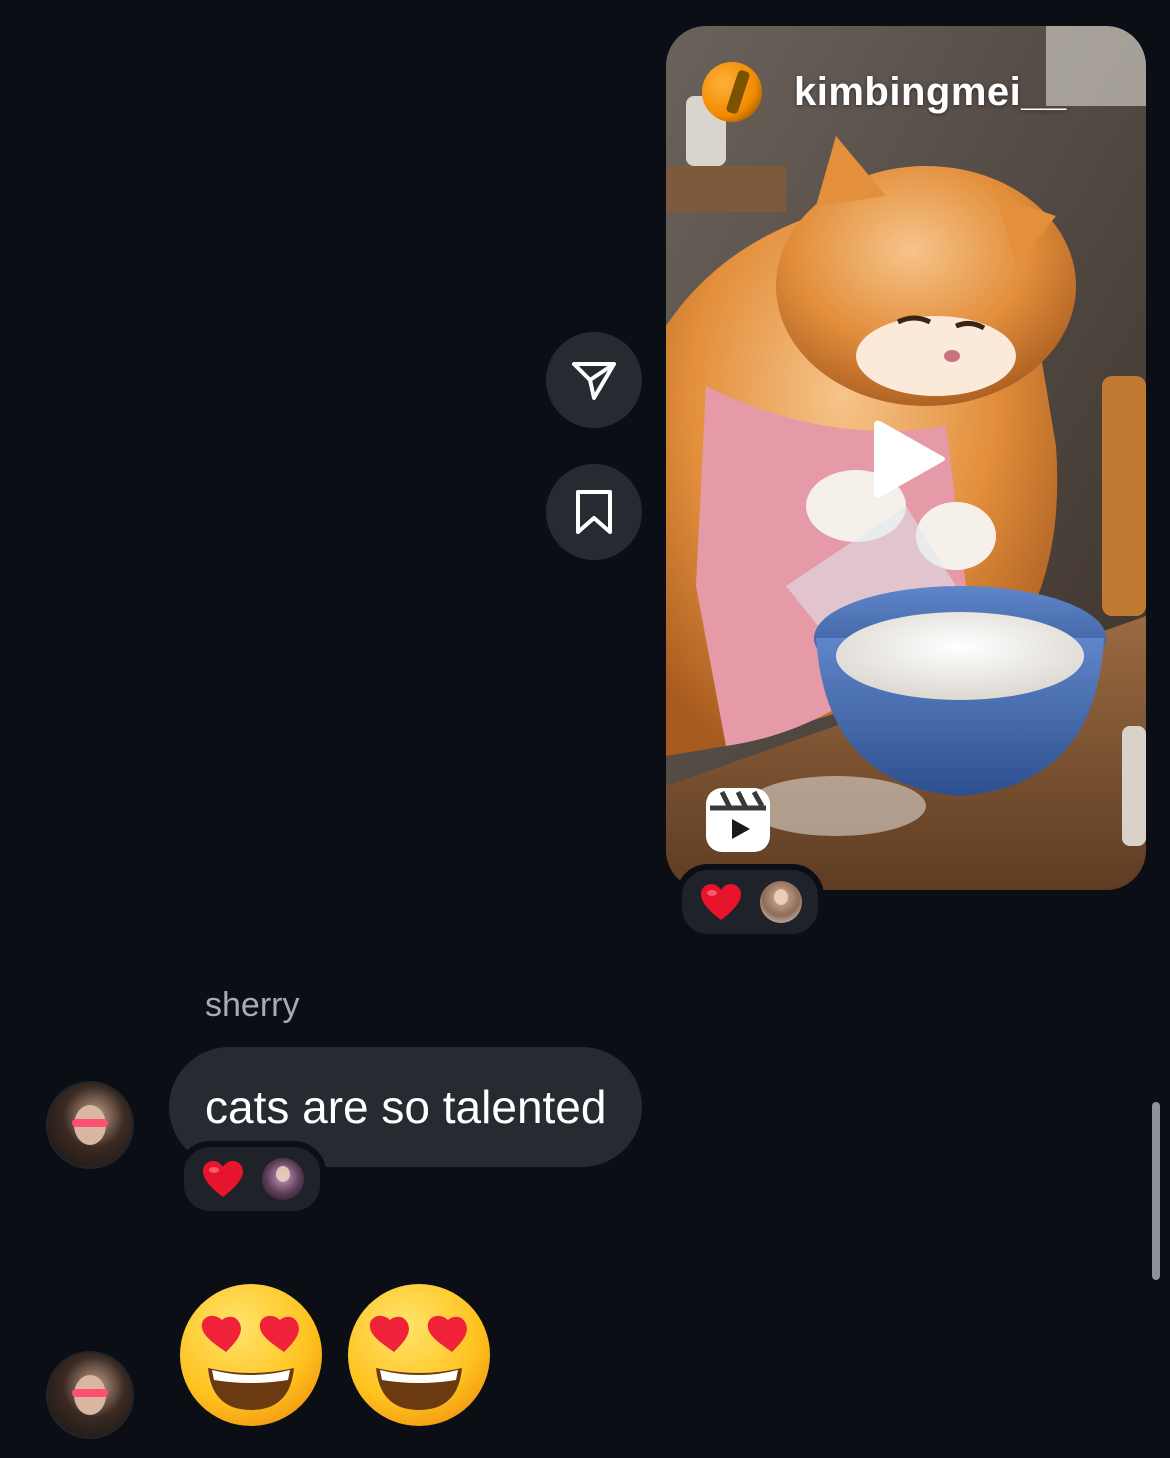 The width and height of the screenshot is (1170, 1458). Describe the element at coordinates (732, 92) in the screenshot. I see `reel-author-avatar` at that location.